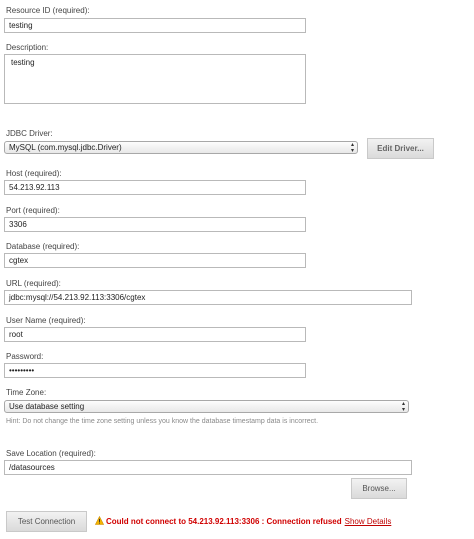 This screenshot has width=474, height=539. I want to click on jdbc-driver-value: MySQL (com.mysql.jdbc.Driver), so click(65, 147).